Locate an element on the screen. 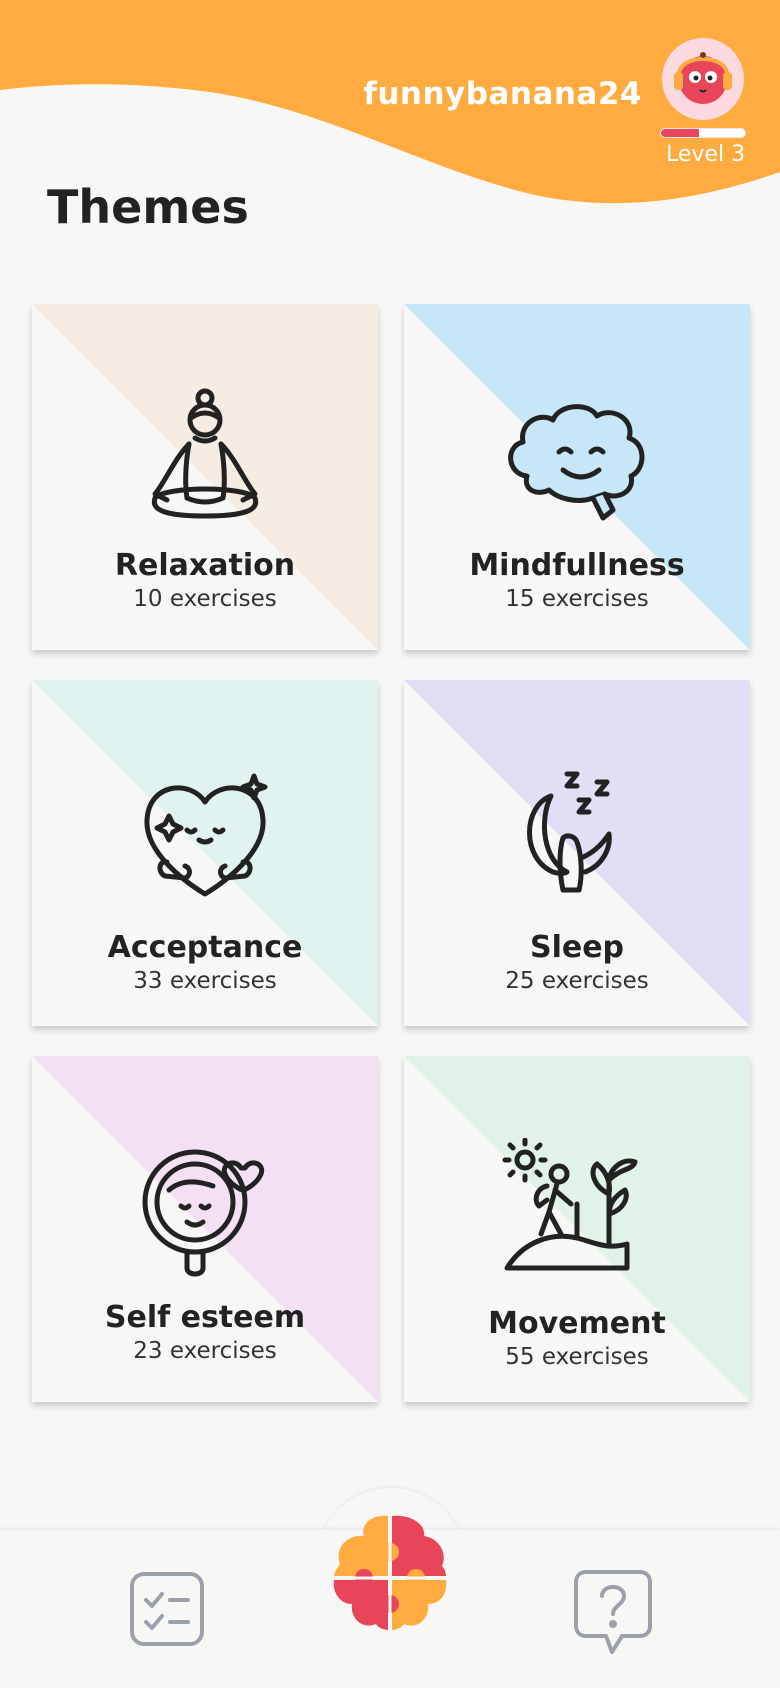  theme-exercise-count: 55 exercises is located at coordinates (577, 1357).